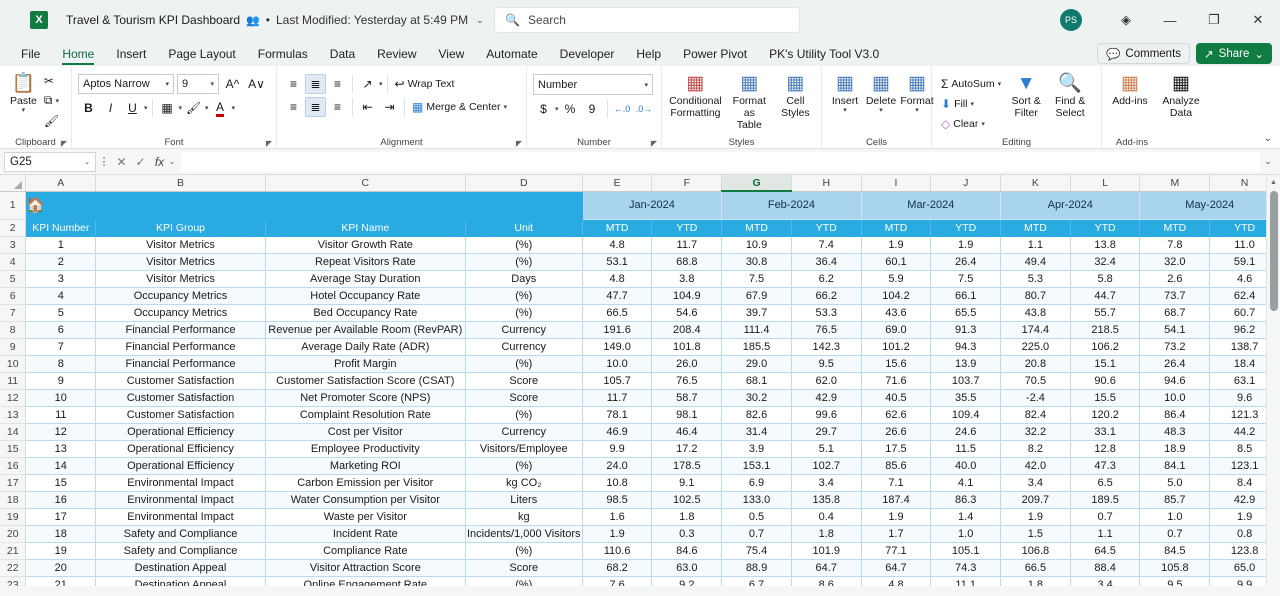  Describe the element at coordinates (966, 183) in the screenshot. I see `column-header-J: J` at that location.